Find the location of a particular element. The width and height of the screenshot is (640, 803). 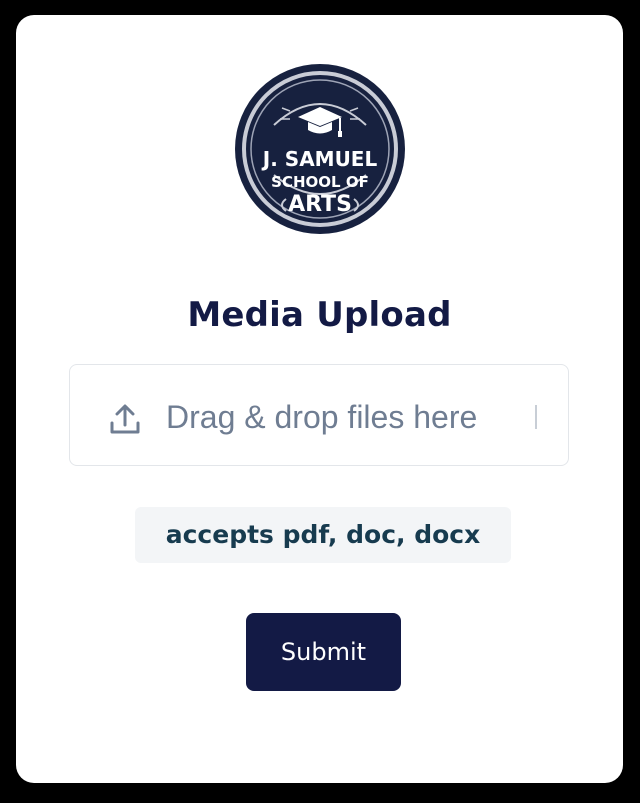

school-logo: J. SAMUEL SCHOOL OF ARTS is located at coordinates (320, 149).